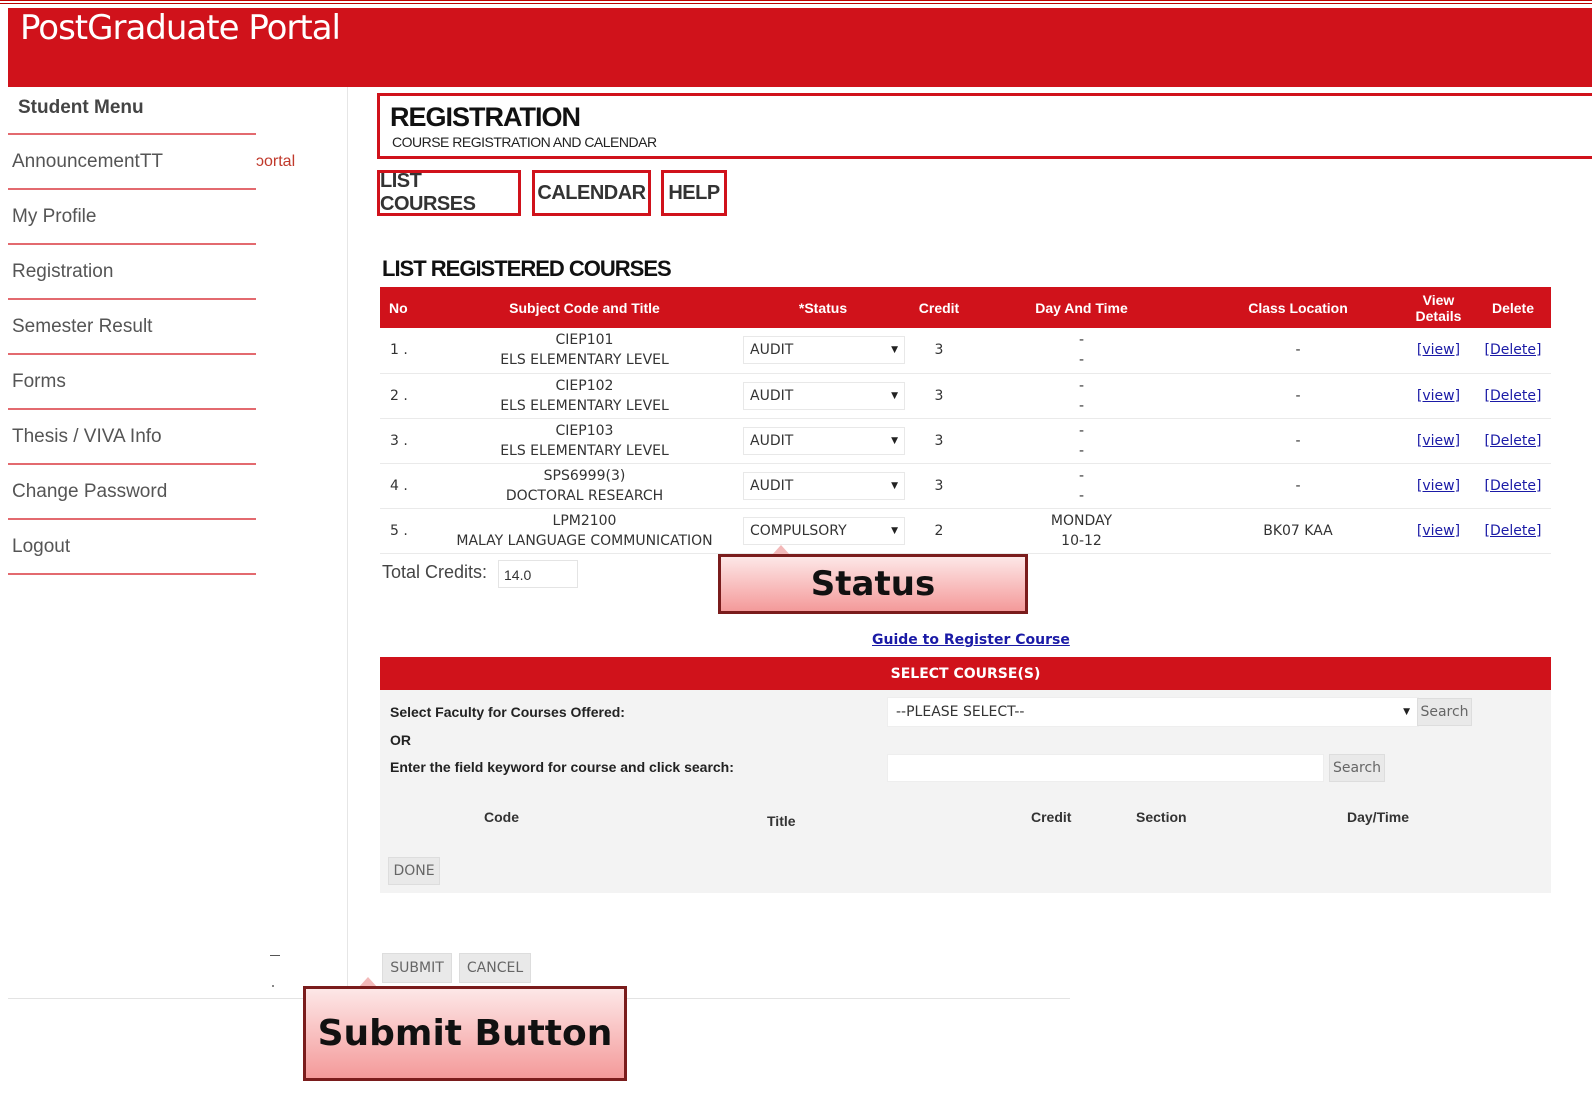  Describe the element at coordinates (1357, 768) in the screenshot. I see `keyword-search-button: Search` at that location.